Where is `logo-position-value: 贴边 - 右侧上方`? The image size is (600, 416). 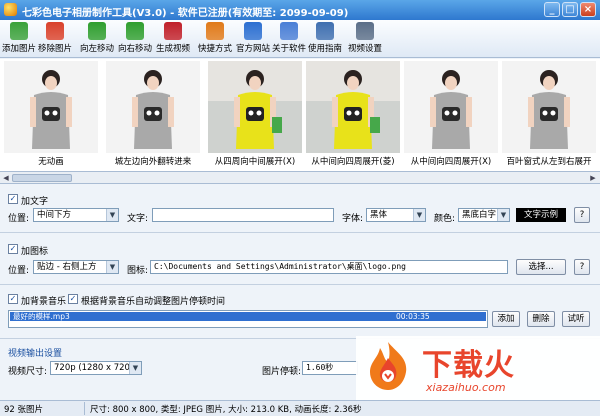
logo-position-value: 贴边 - 右侧上方 is located at coordinates (67, 267).